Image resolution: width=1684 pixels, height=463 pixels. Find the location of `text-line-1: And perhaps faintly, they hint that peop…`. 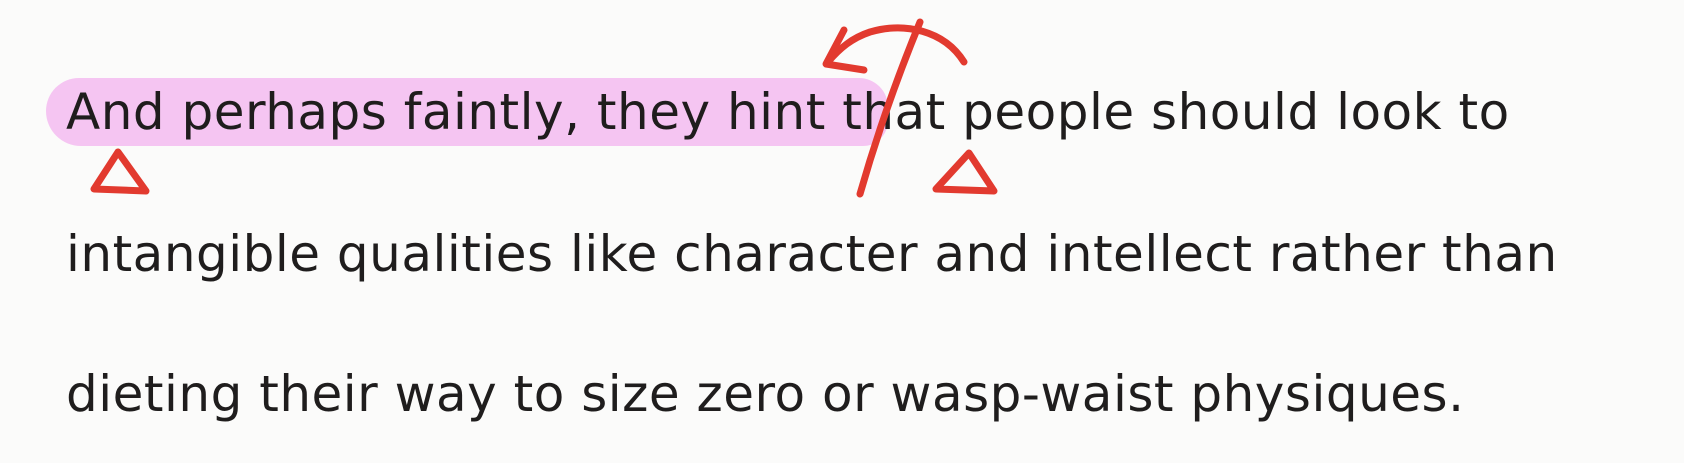

text-line-1: And perhaps faintly, they hint that peop… is located at coordinates (788, 112).